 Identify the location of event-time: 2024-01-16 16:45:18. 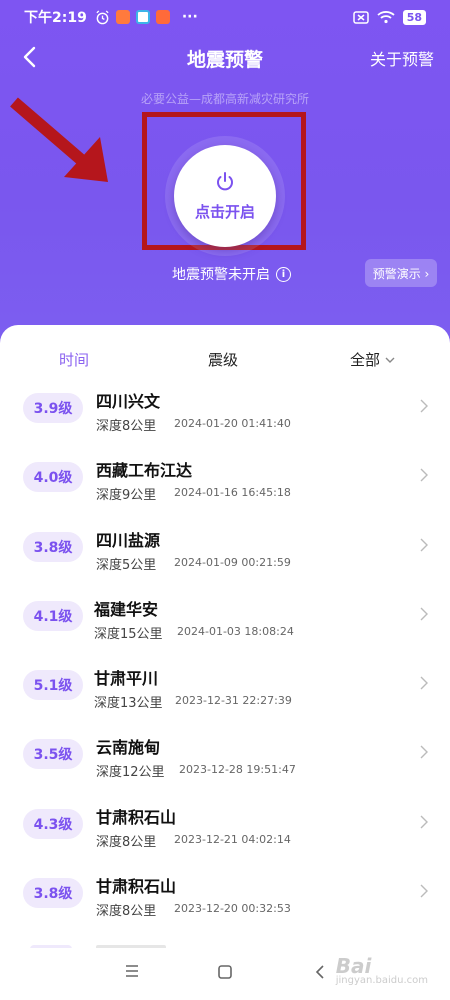
(232, 493).